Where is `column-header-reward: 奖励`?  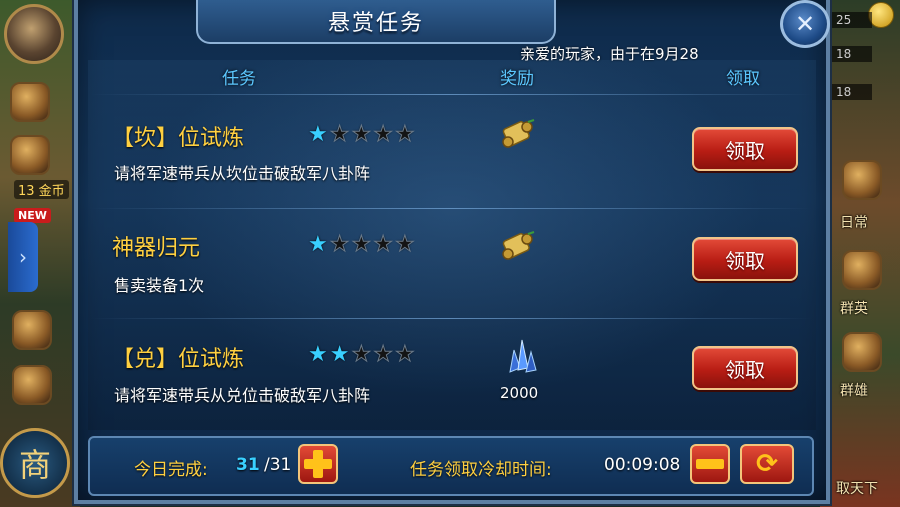 column-header-reward: 奖励 is located at coordinates (517, 79).